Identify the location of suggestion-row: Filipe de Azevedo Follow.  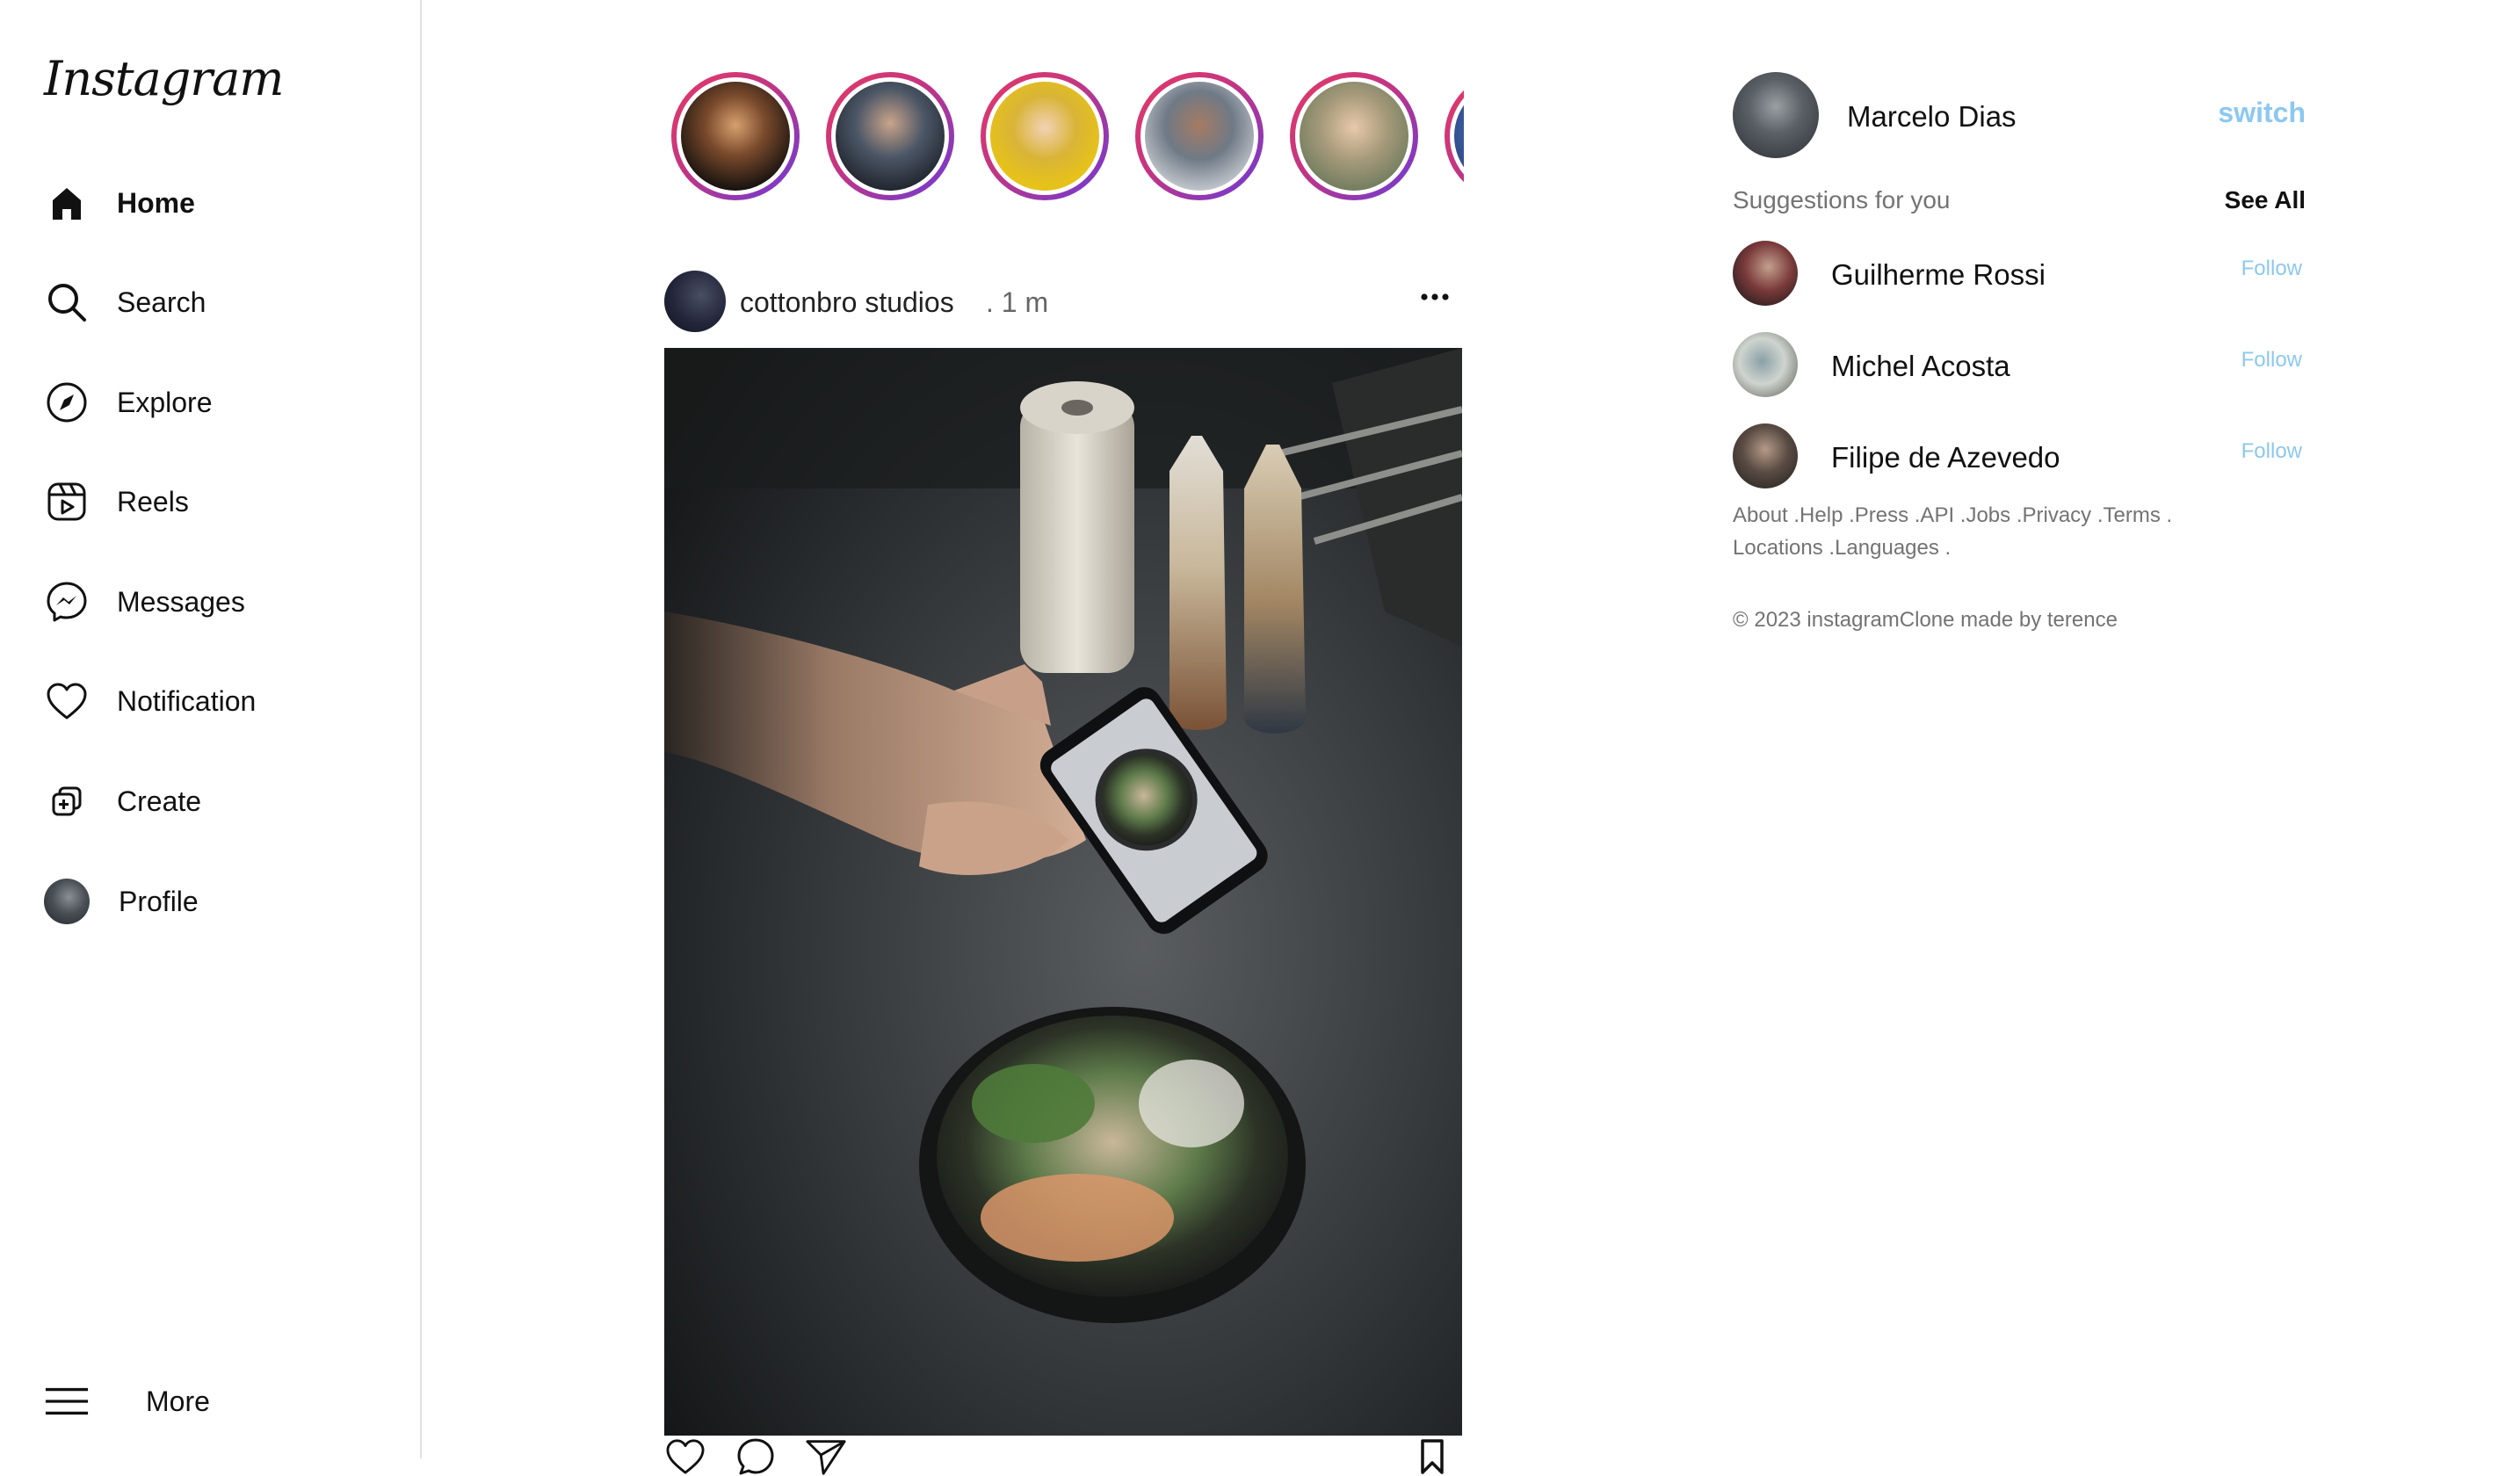
(2019, 456).